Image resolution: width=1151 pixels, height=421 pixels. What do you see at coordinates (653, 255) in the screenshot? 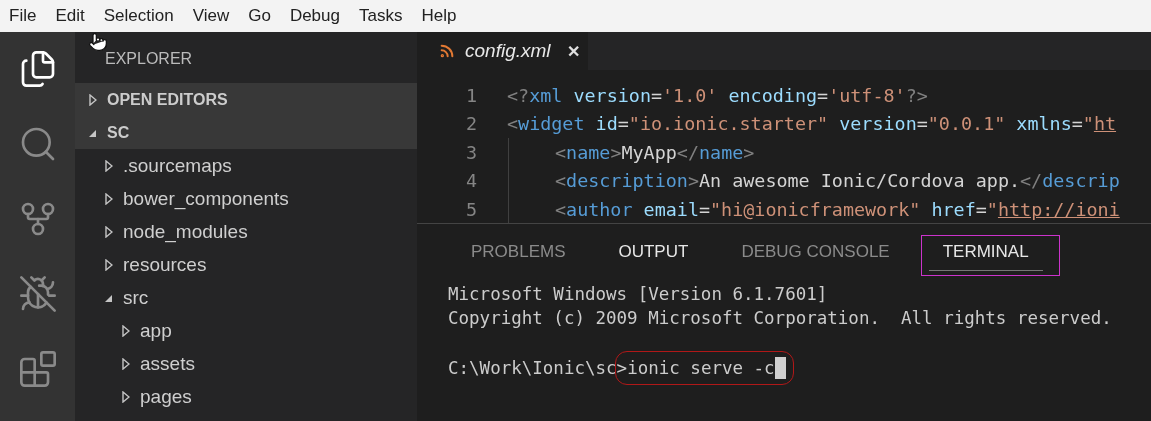
I see `panel-tab: OUTPUT` at bounding box center [653, 255].